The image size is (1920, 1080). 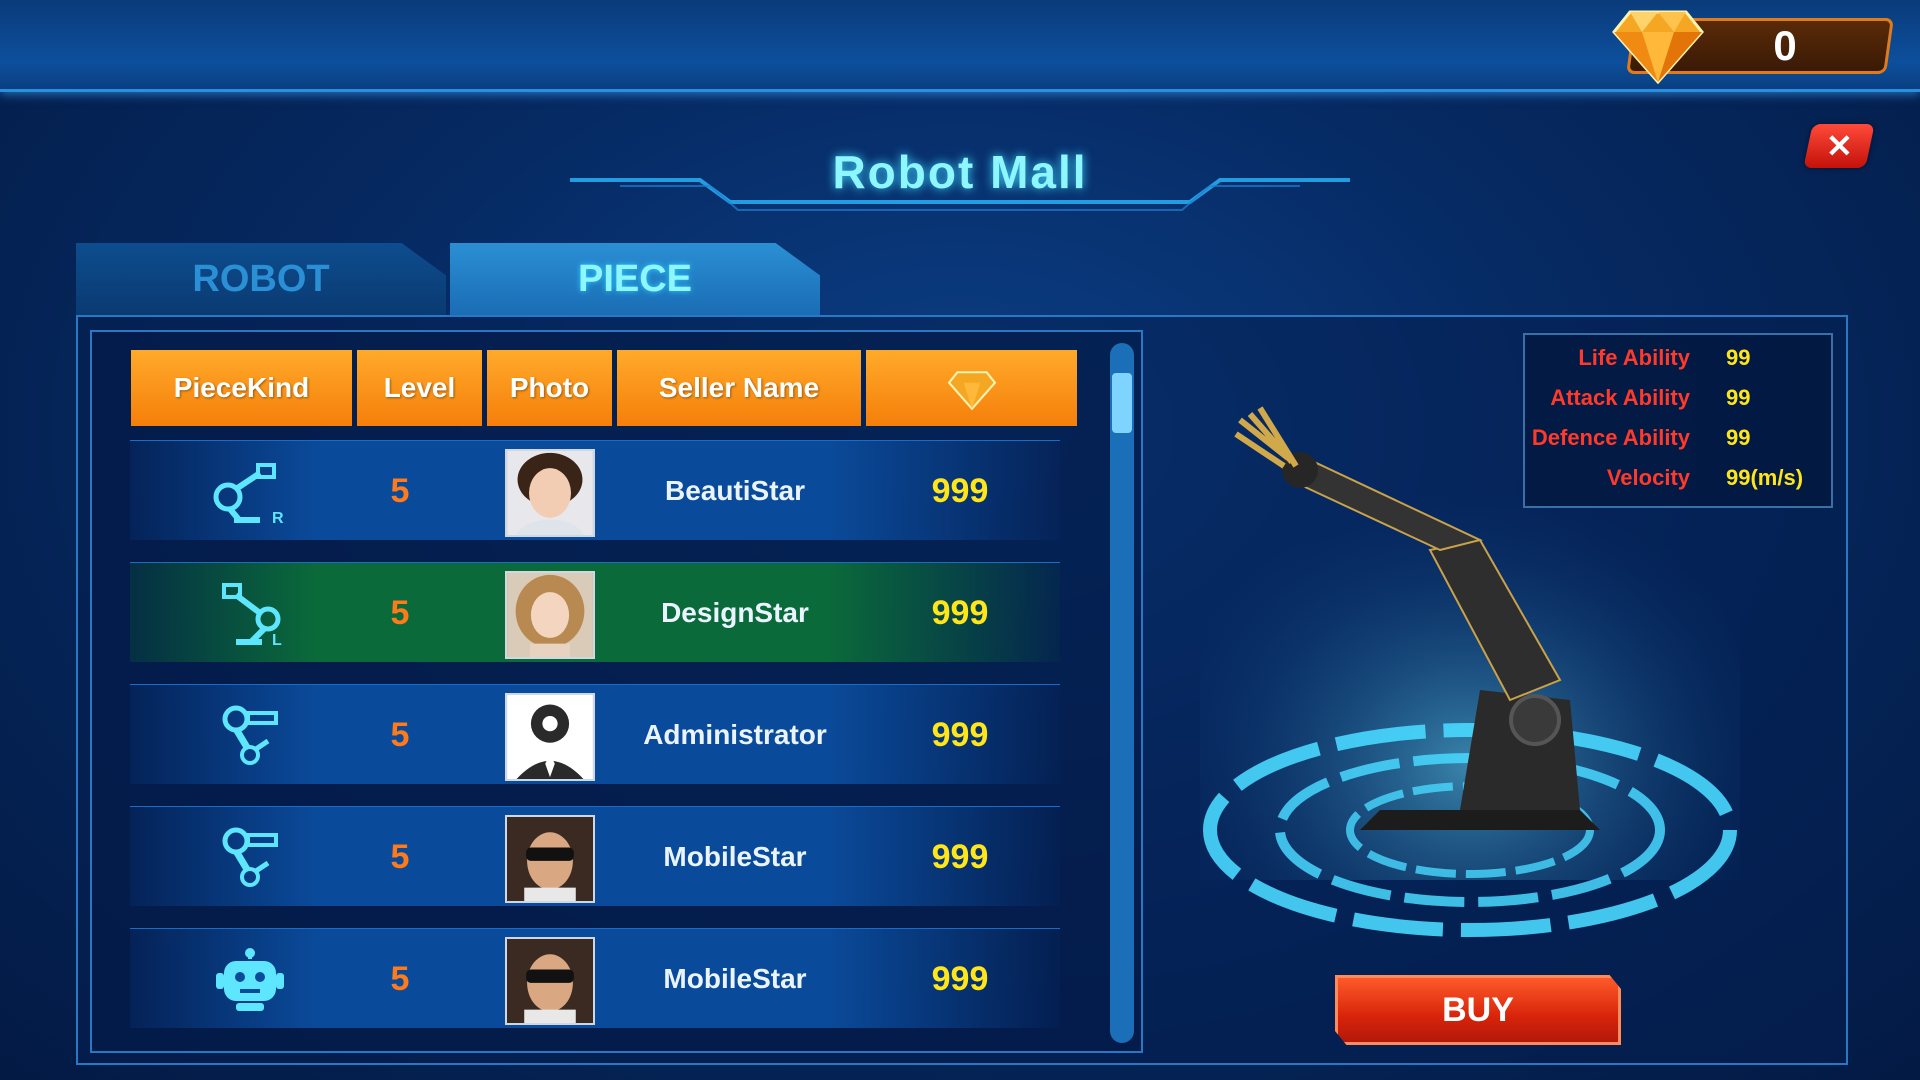 What do you see at coordinates (735, 612) in the screenshot?
I see `seller-name: DesignStar` at bounding box center [735, 612].